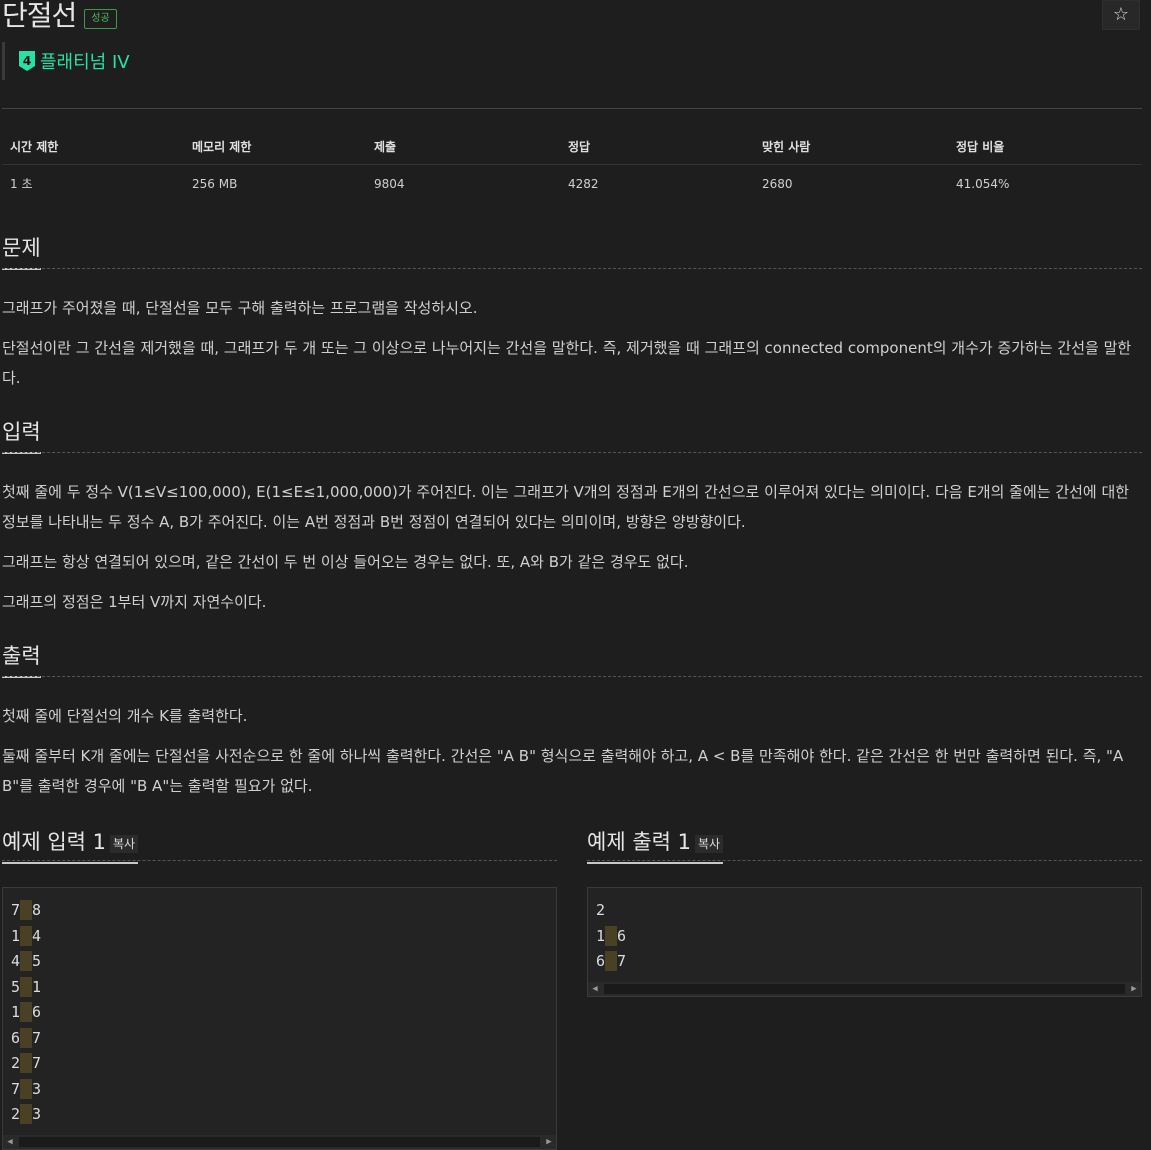  I want to click on time-limit-value: 1 초, so click(21, 184).